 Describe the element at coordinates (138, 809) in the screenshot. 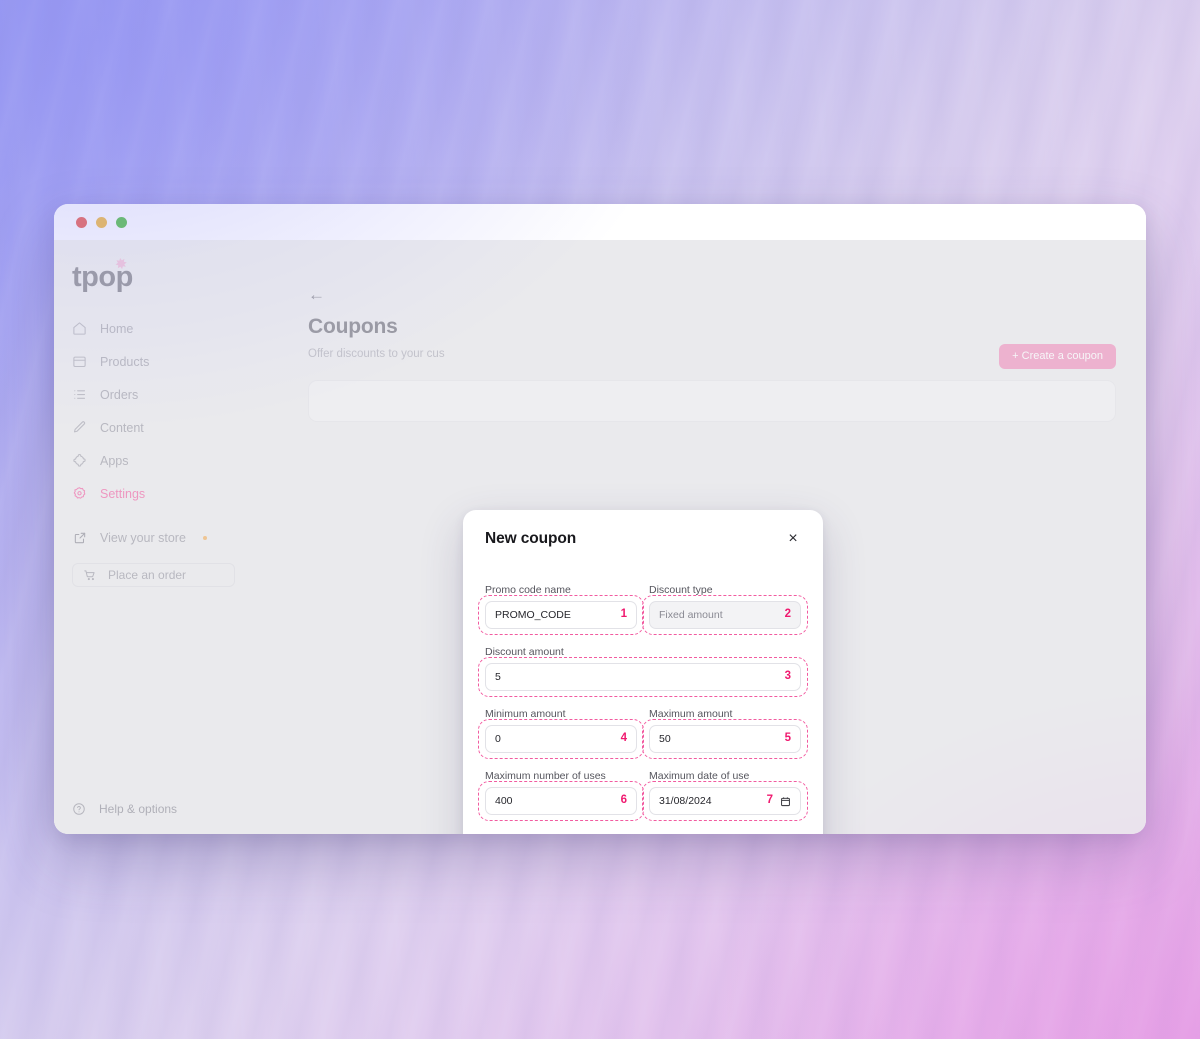

I see `help-and-options-label: Help & options` at that location.